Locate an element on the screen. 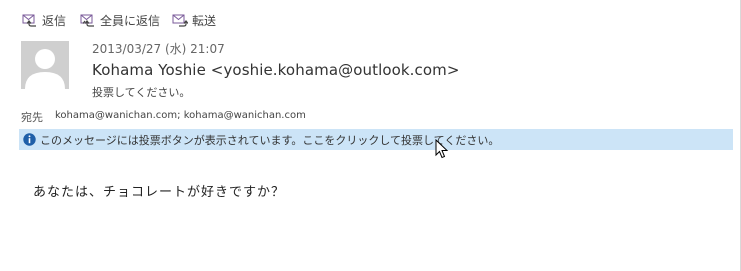  info-icon is located at coordinates (29, 139).